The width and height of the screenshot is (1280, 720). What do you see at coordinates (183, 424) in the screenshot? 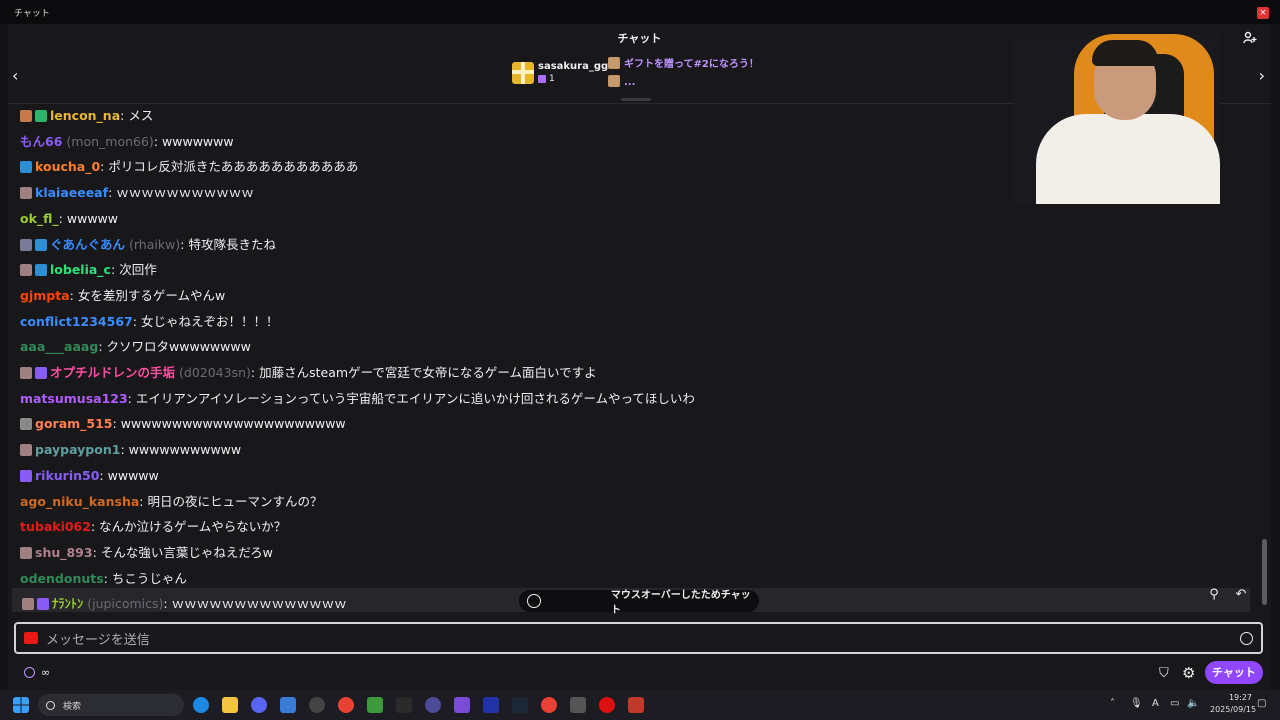
I see `chat-message: #8a8a8agoram_515:wwwwwwwwwwwwwwwwwwwwww` at bounding box center [183, 424].